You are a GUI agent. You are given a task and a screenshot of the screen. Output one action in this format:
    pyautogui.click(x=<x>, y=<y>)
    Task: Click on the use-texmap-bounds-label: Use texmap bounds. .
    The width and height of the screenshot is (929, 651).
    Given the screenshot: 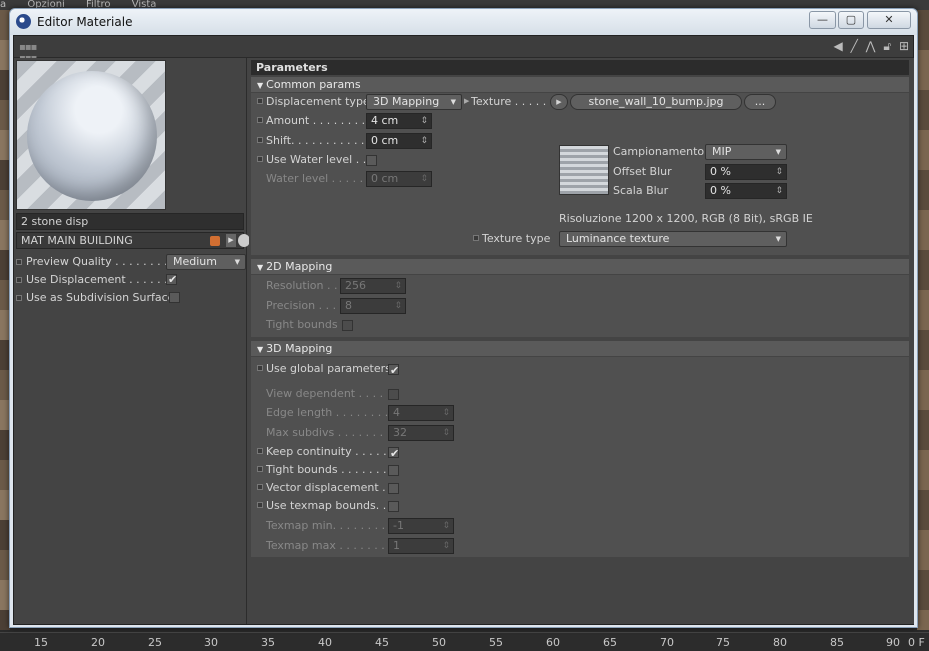 What is the action you would take?
    pyautogui.click(x=326, y=505)
    